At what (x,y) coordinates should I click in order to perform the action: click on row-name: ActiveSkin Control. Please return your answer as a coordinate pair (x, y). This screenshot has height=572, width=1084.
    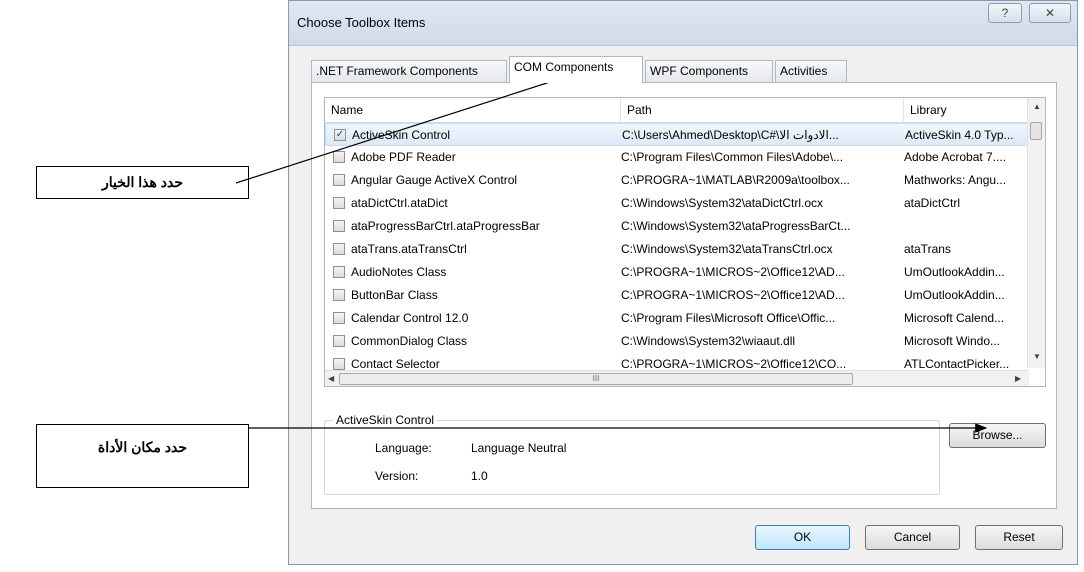
    Looking at the image, I should click on (401, 135).